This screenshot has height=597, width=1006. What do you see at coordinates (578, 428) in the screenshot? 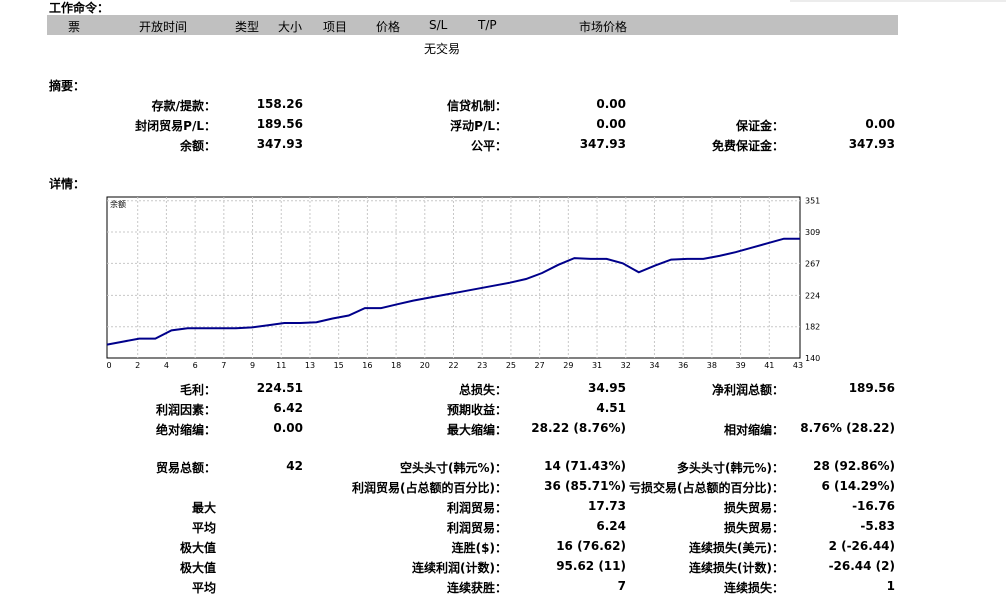
I see `maximal-drawdown-value: 28.22 (8.76%)` at bounding box center [578, 428].